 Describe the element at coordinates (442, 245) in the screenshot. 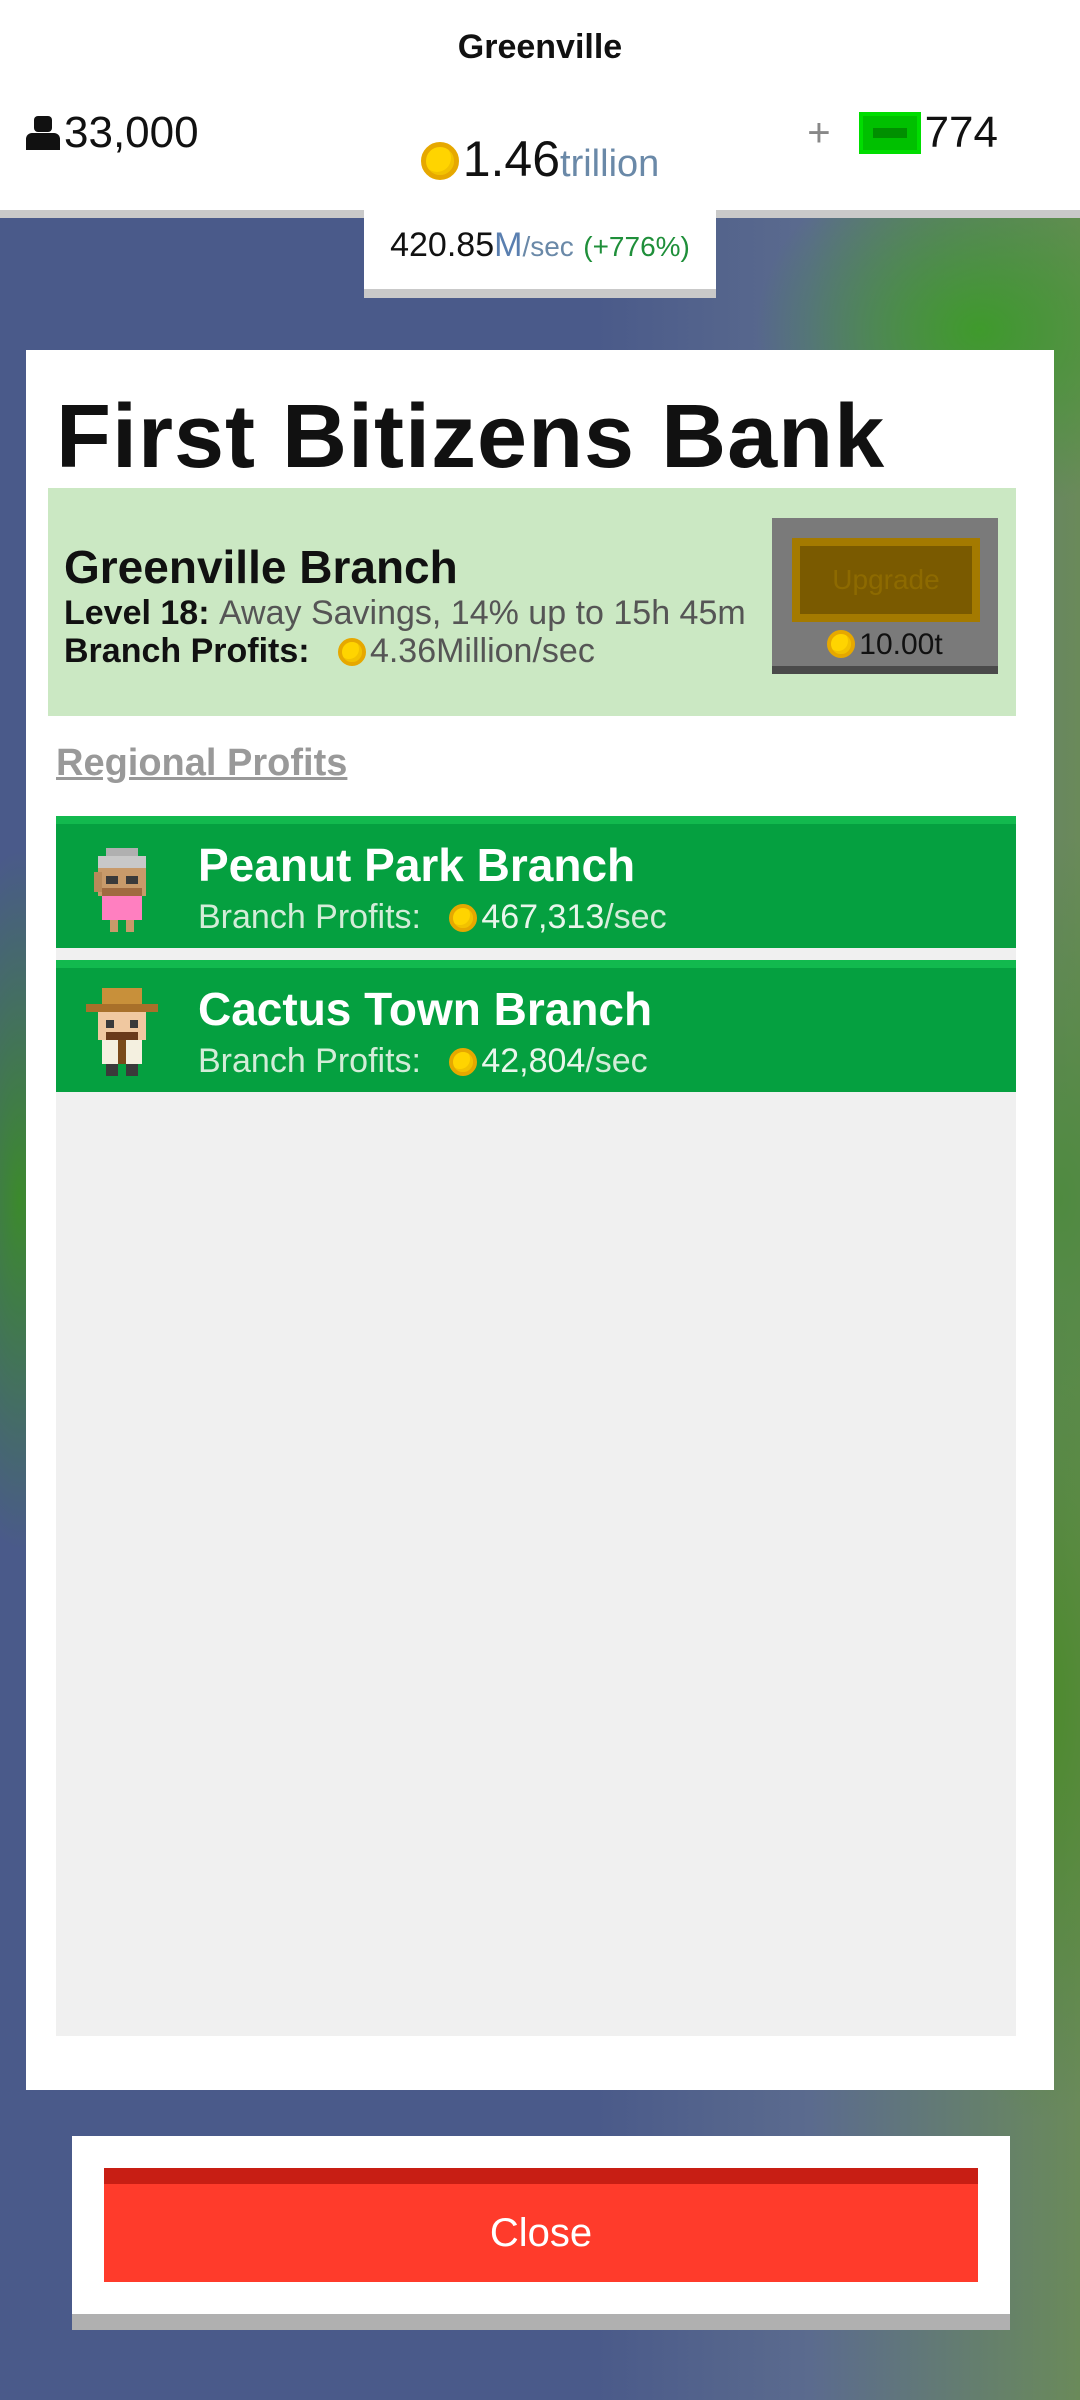

I see `rate-value: 420.85` at that location.